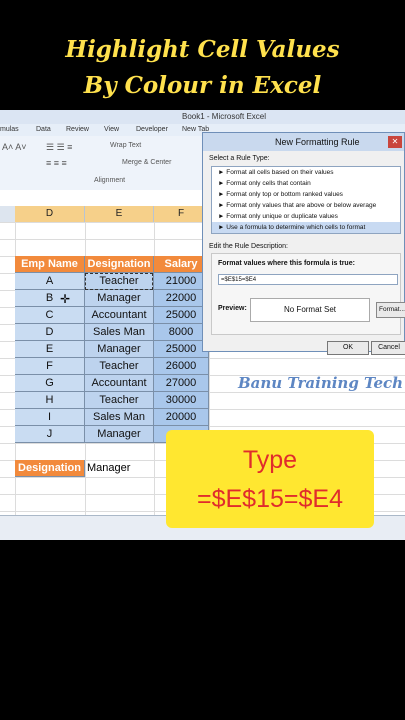 The width and height of the screenshot is (405, 720). I want to click on preview-box: No Format Set, so click(310, 310).